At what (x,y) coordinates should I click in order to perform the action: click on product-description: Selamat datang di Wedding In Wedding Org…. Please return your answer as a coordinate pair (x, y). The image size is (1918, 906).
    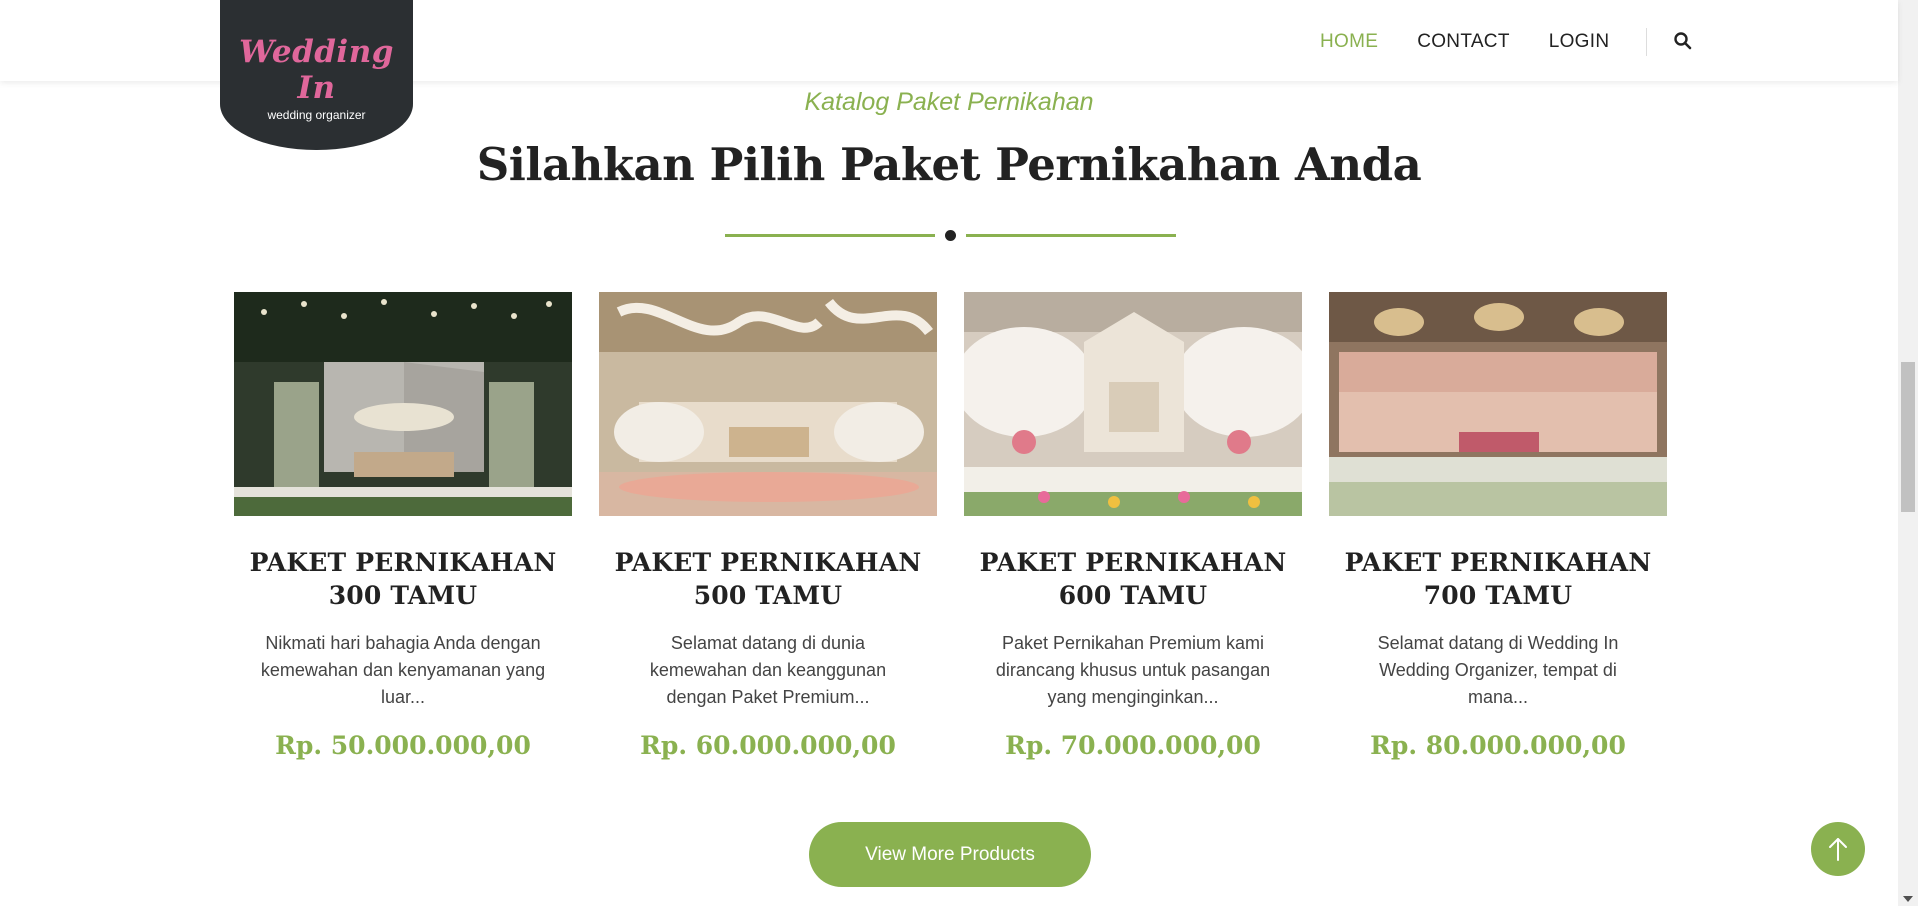
    Looking at the image, I should click on (1498, 670).